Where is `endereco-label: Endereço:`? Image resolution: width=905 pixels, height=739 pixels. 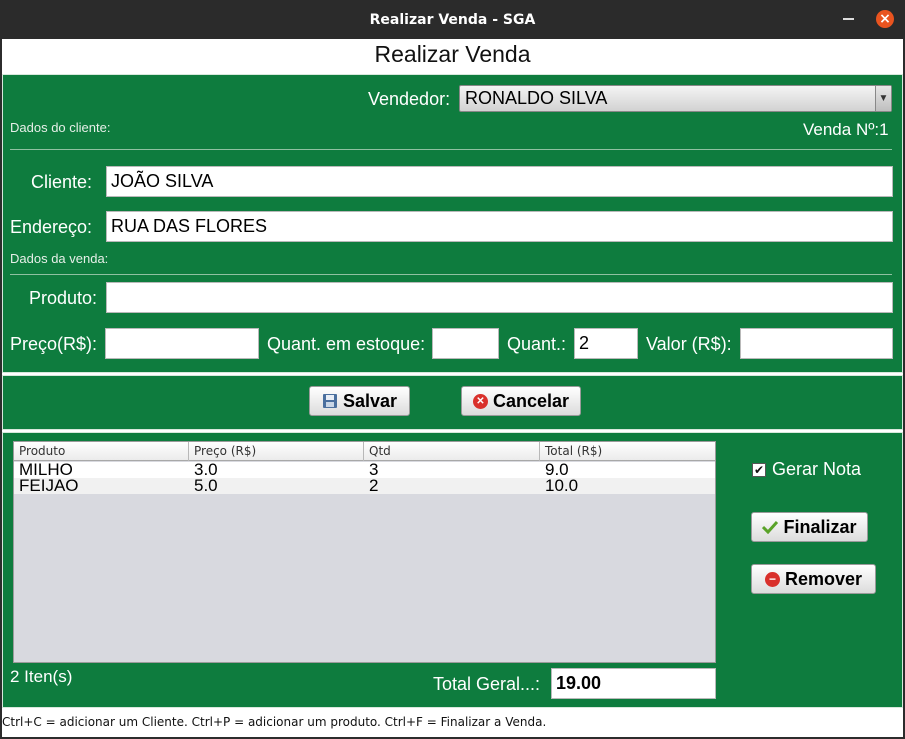
endereco-label: Endereço: is located at coordinates (51, 227).